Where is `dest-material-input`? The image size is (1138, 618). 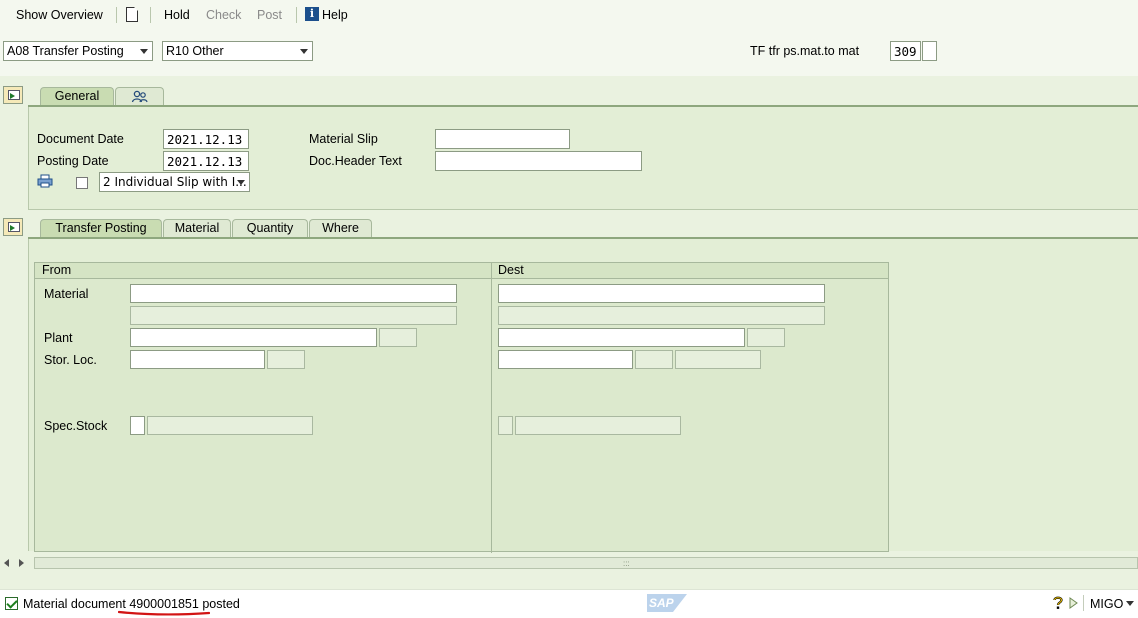
dest-material-input is located at coordinates (661, 293).